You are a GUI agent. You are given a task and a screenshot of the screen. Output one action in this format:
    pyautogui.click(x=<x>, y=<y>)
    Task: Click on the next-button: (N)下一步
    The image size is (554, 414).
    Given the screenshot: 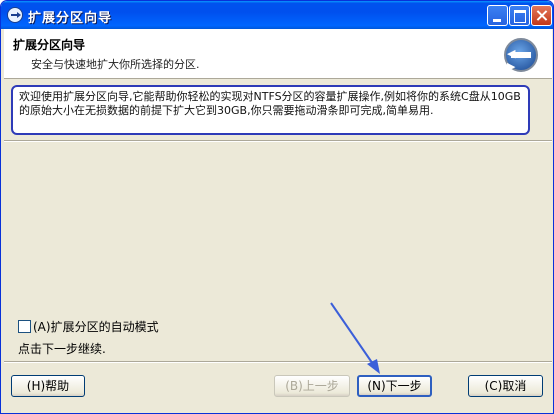 What is the action you would take?
    pyautogui.click(x=394, y=386)
    